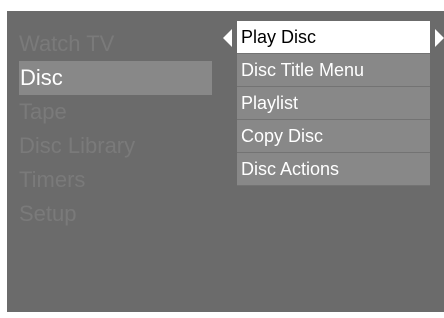 The height and width of the screenshot is (318, 444). What do you see at coordinates (115, 214) in the screenshot?
I see `main-menu-item-setup: Setup` at bounding box center [115, 214].